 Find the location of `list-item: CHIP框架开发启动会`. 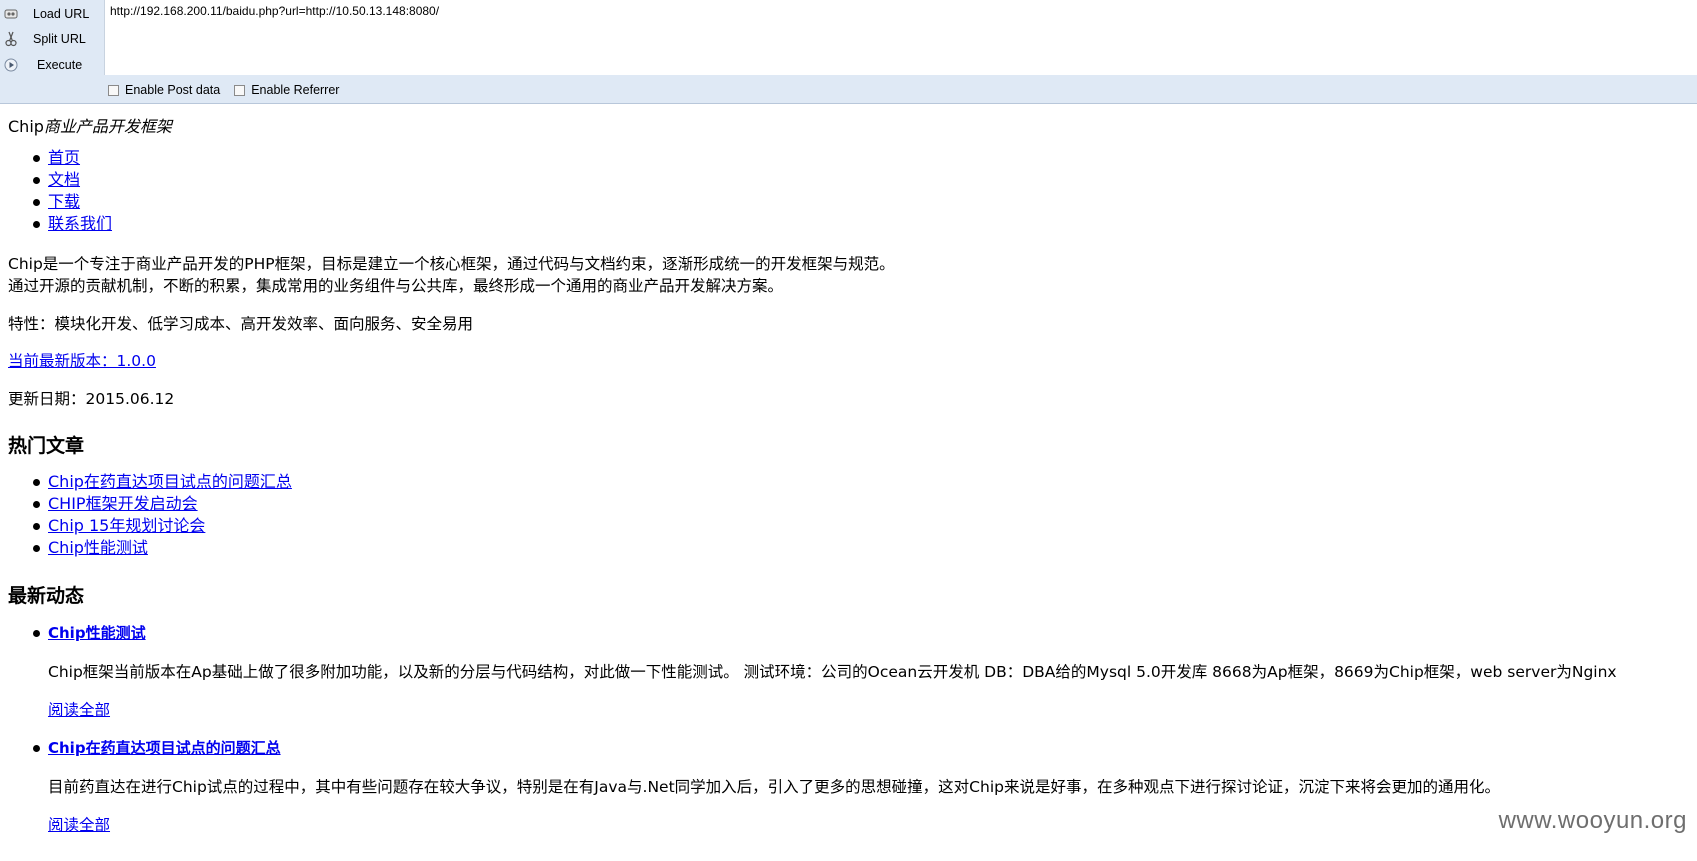

list-item: CHIP框架开发启动会 is located at coordinates (150, 504).